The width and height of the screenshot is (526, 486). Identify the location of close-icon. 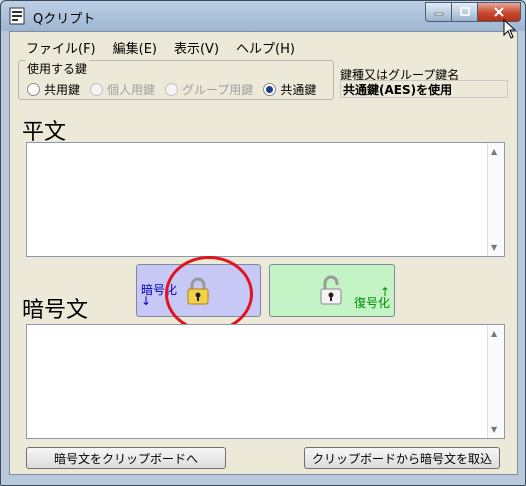
(499, 12).